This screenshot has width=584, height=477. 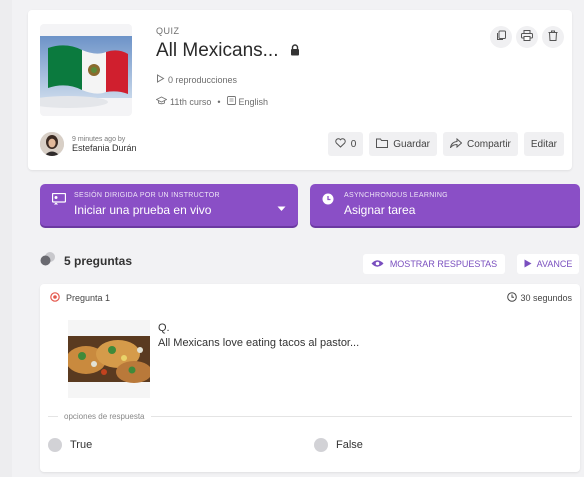 I want to click on quiz-meta: 11th curso • English, so click(x=212, y=101).